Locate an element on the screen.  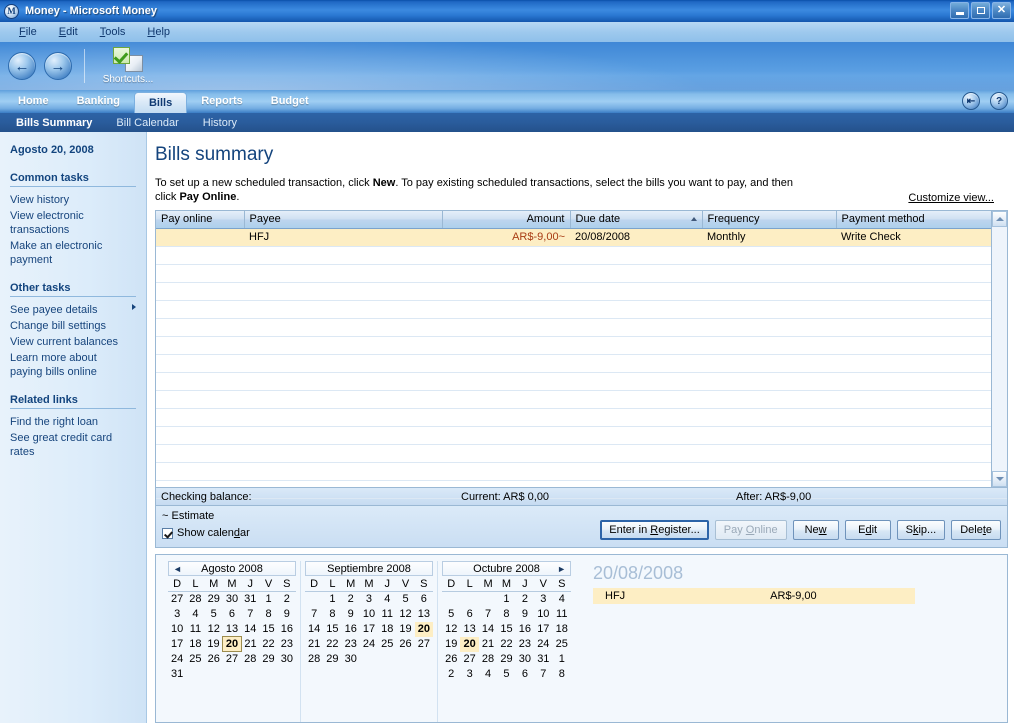
calendar-day-cell: 13 is located at coordinates (469, 629).